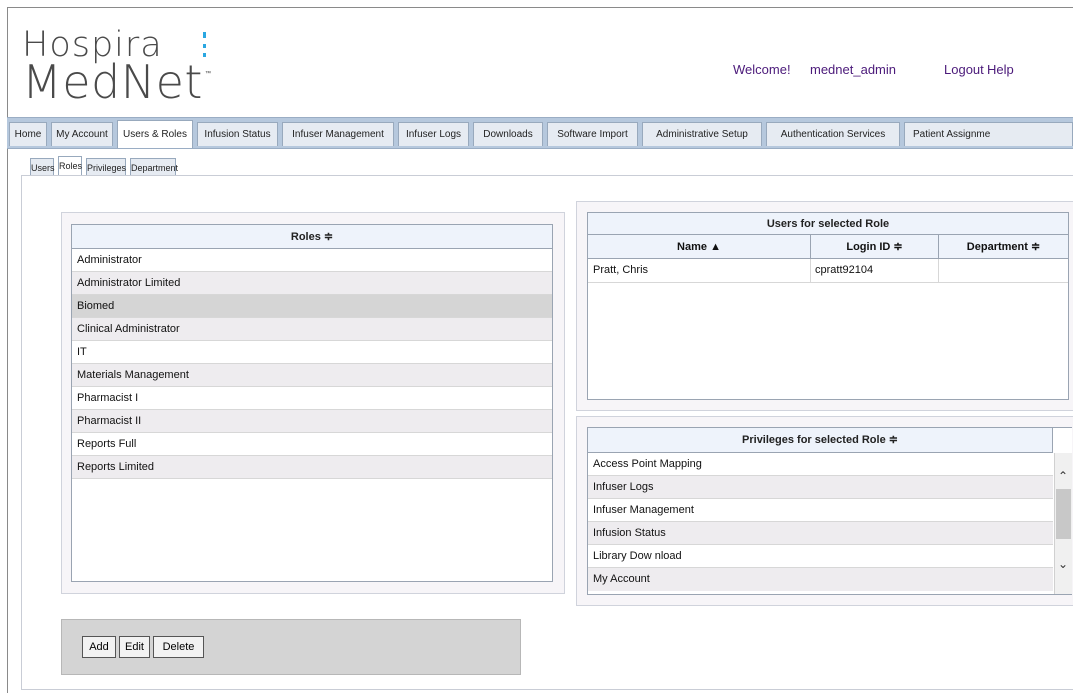  I want to click on subtab-roles: Roles, so click(70, 166).